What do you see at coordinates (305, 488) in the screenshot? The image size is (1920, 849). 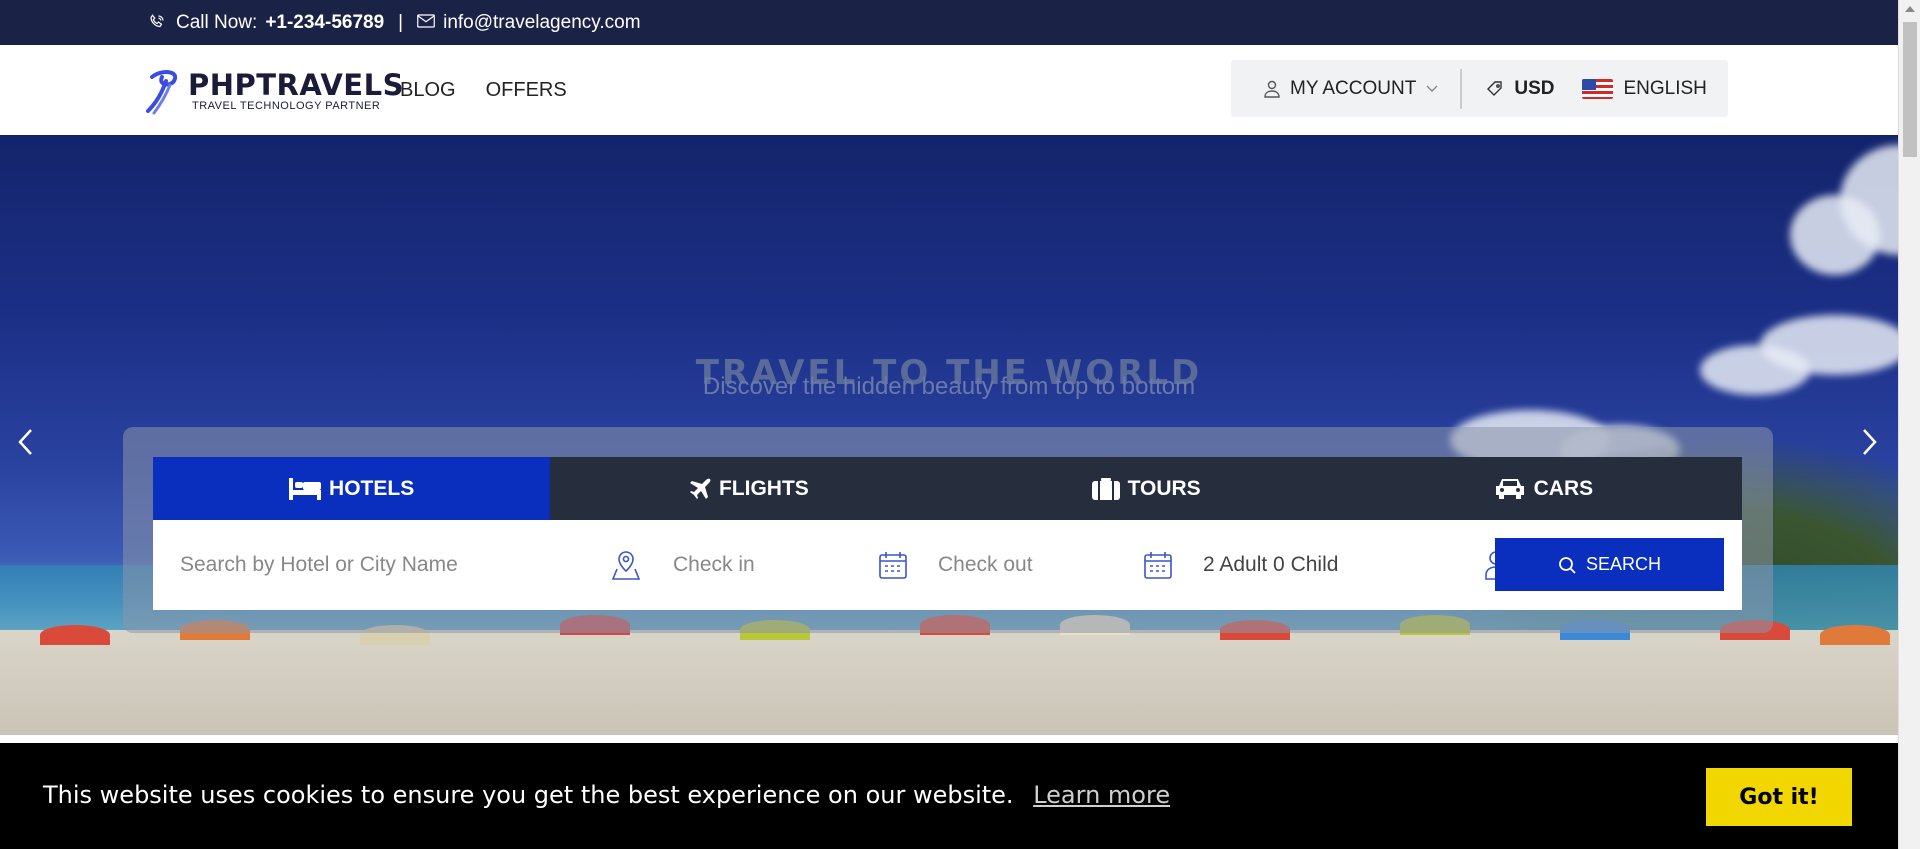 I see `bed-icon` at bounding box center [305, 488].